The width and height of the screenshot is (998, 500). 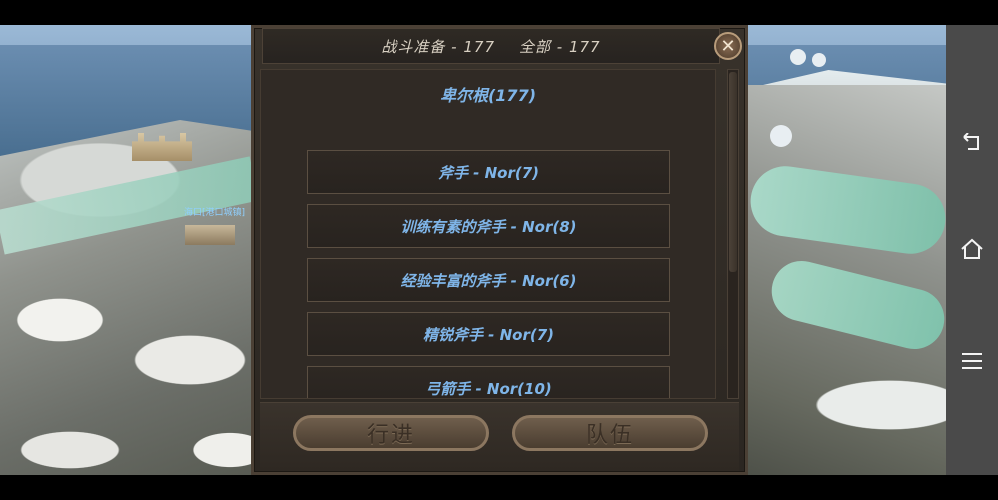 I want to click on town-label: 海口[港口城镇], so click(x=215, y=213).